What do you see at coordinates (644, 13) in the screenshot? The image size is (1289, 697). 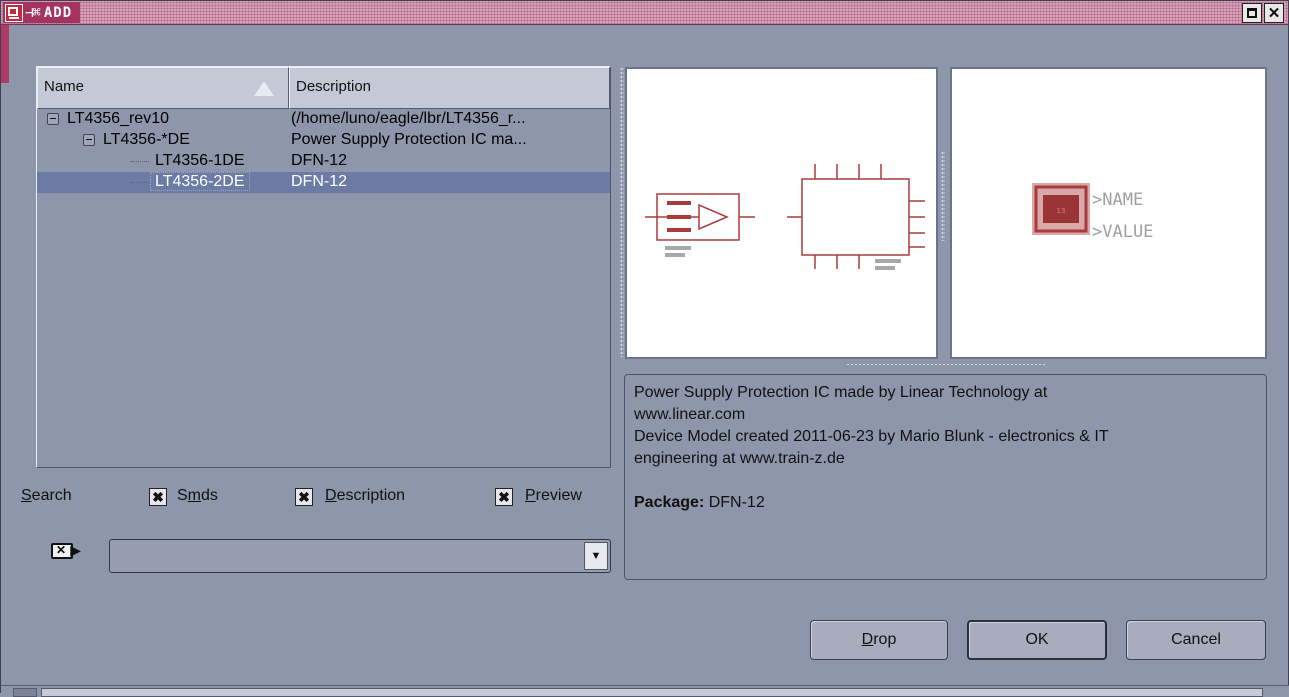 I see `title-bar: ⊣⌘ ADD ✕` at bounding box center [644, 13].